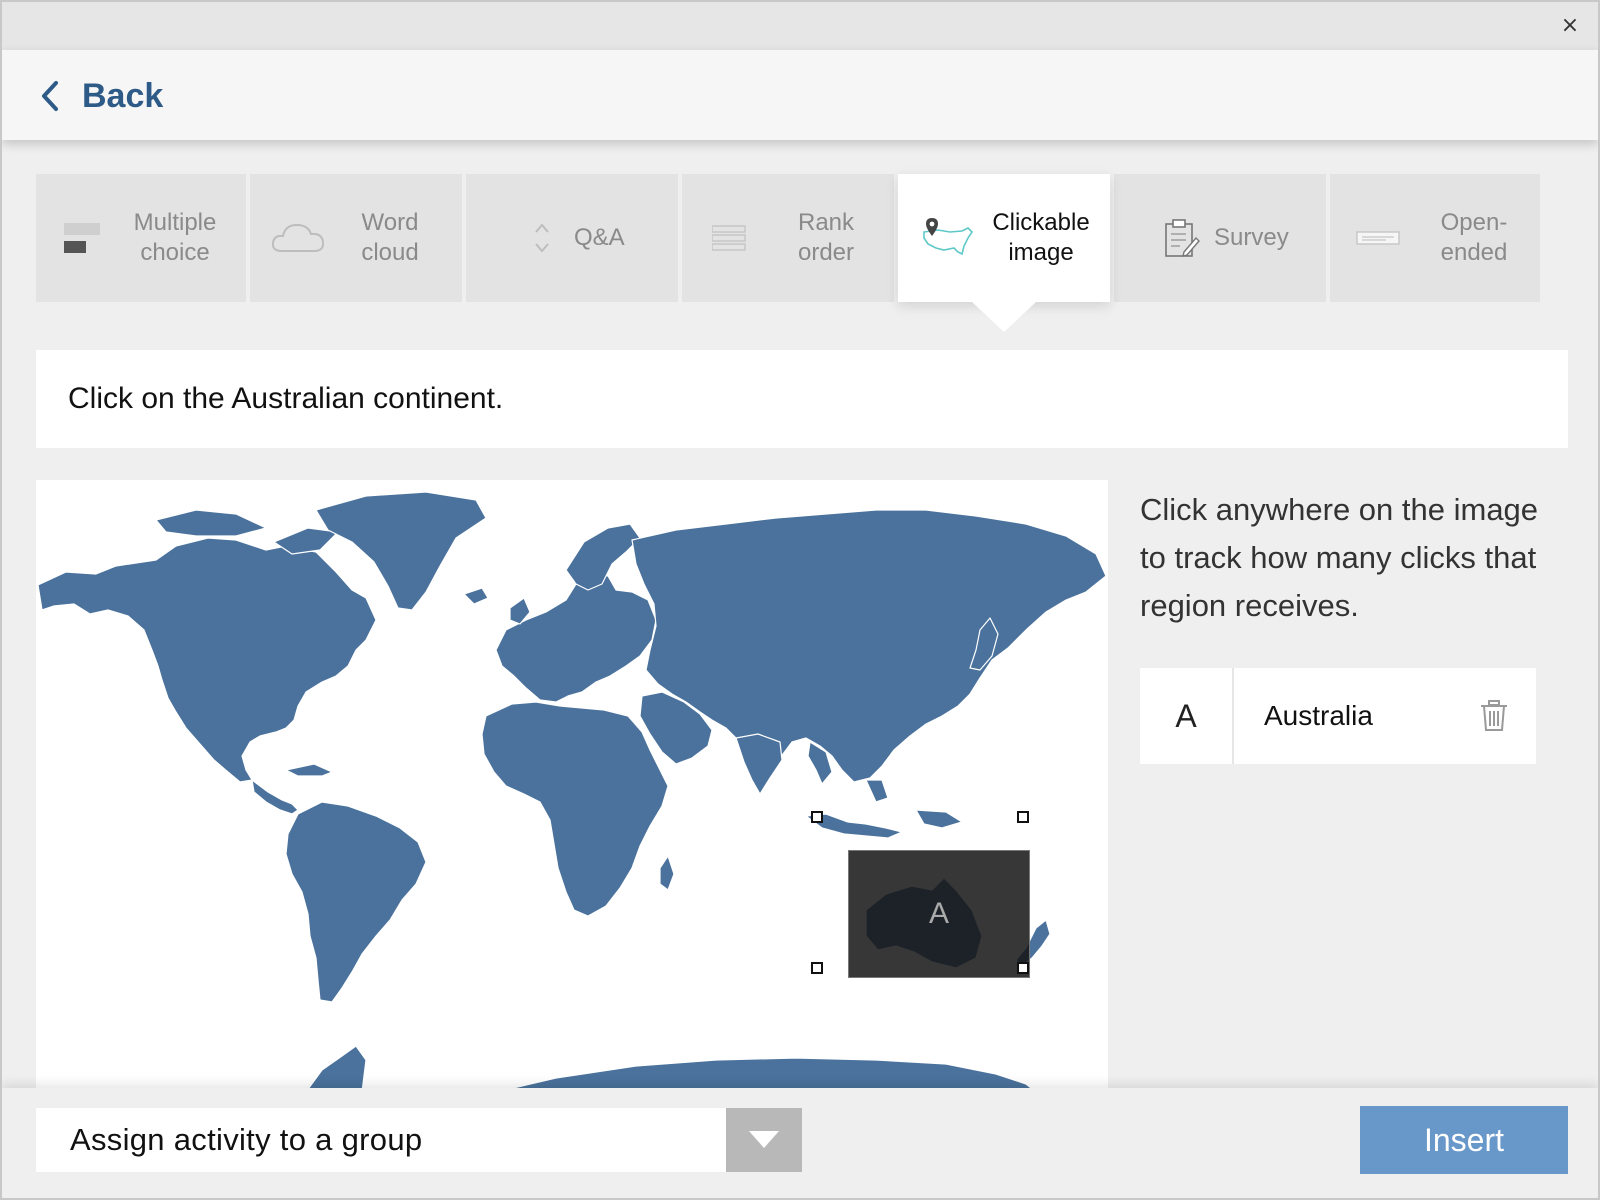 This screenshot has height=1200, width=1600. I want to click on tab-survey: Survey, so click(1220, 238).